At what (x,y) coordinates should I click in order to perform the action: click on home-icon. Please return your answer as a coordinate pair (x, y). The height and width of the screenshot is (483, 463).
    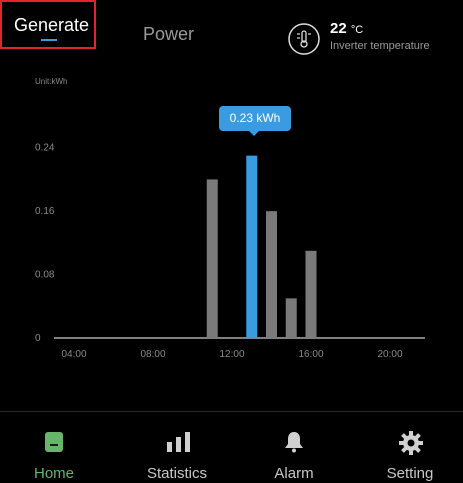
    Looking at the image, I should click on (54, 442).